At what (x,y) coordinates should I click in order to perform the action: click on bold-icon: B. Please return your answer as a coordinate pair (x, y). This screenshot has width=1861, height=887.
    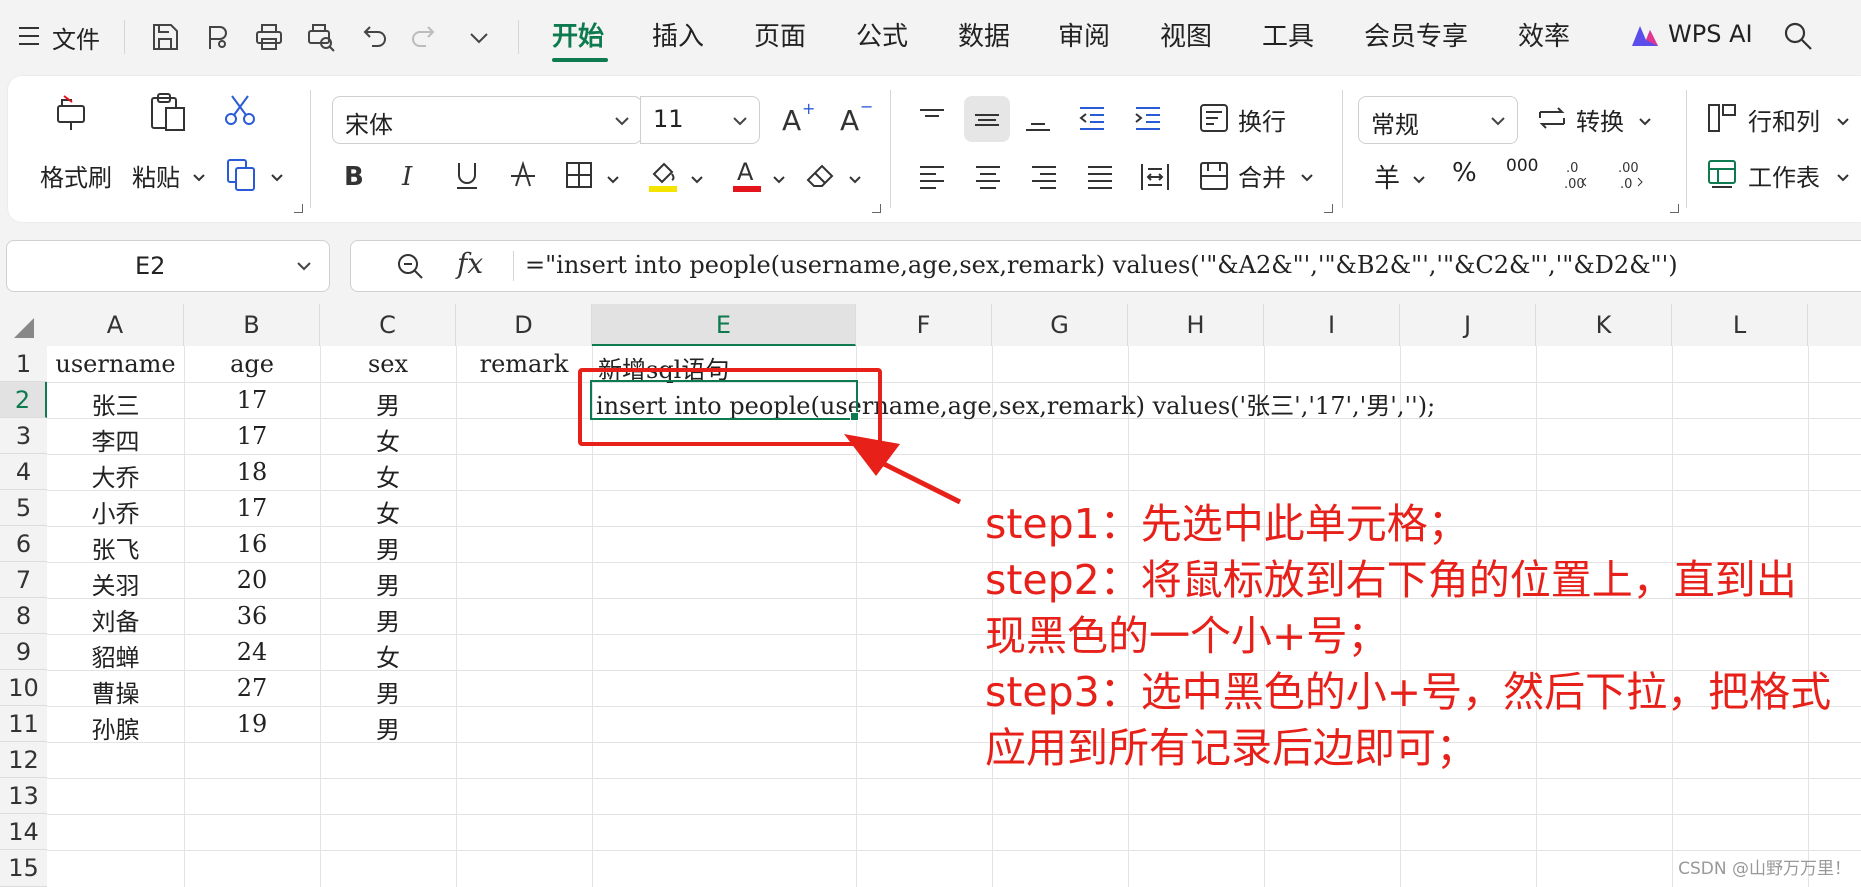
    Looking at the image, I should click on (355, 175).